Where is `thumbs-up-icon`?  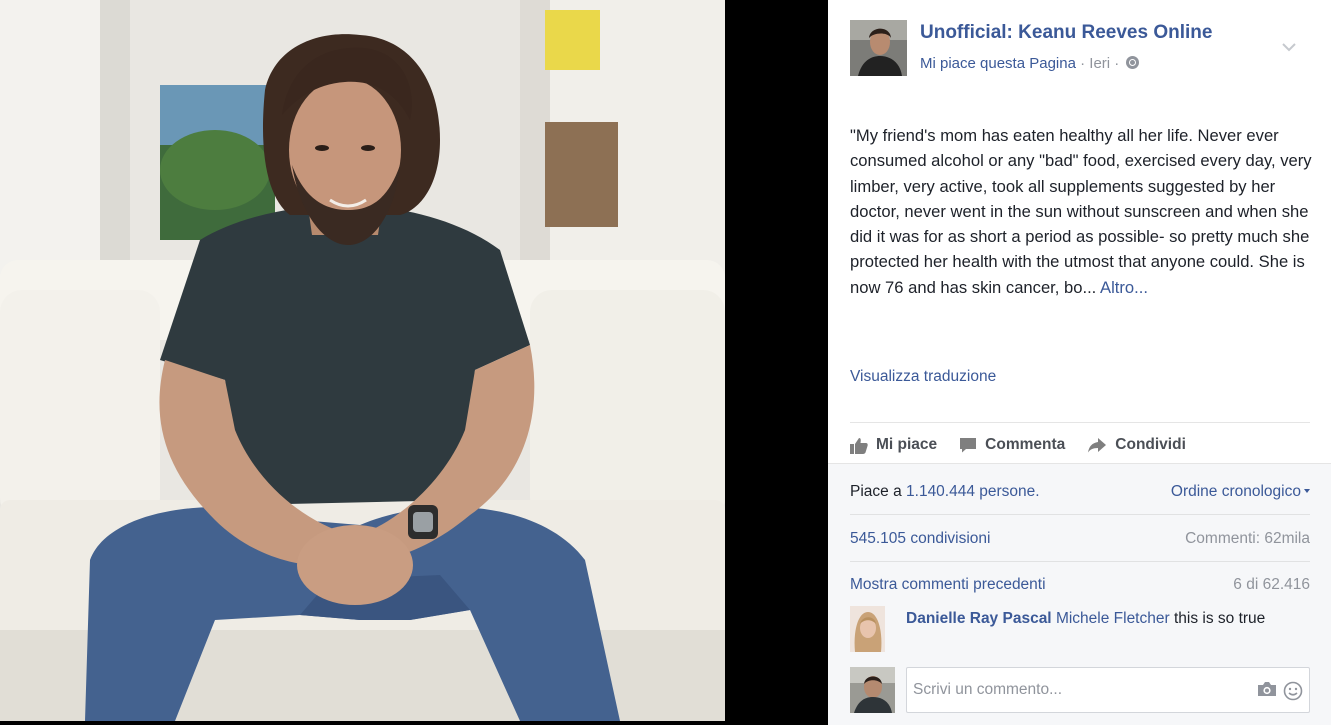 thumbs-up-icon is located at coordinates (859, 445).